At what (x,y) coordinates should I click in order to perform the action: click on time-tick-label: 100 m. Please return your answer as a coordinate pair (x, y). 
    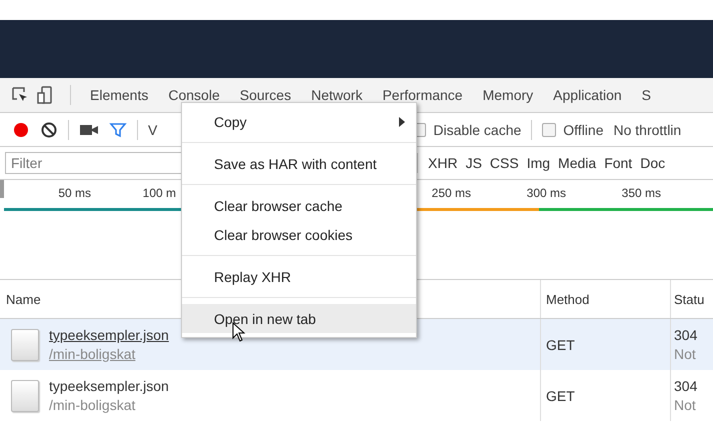
    Looking at the image, I should click on (159, 193).